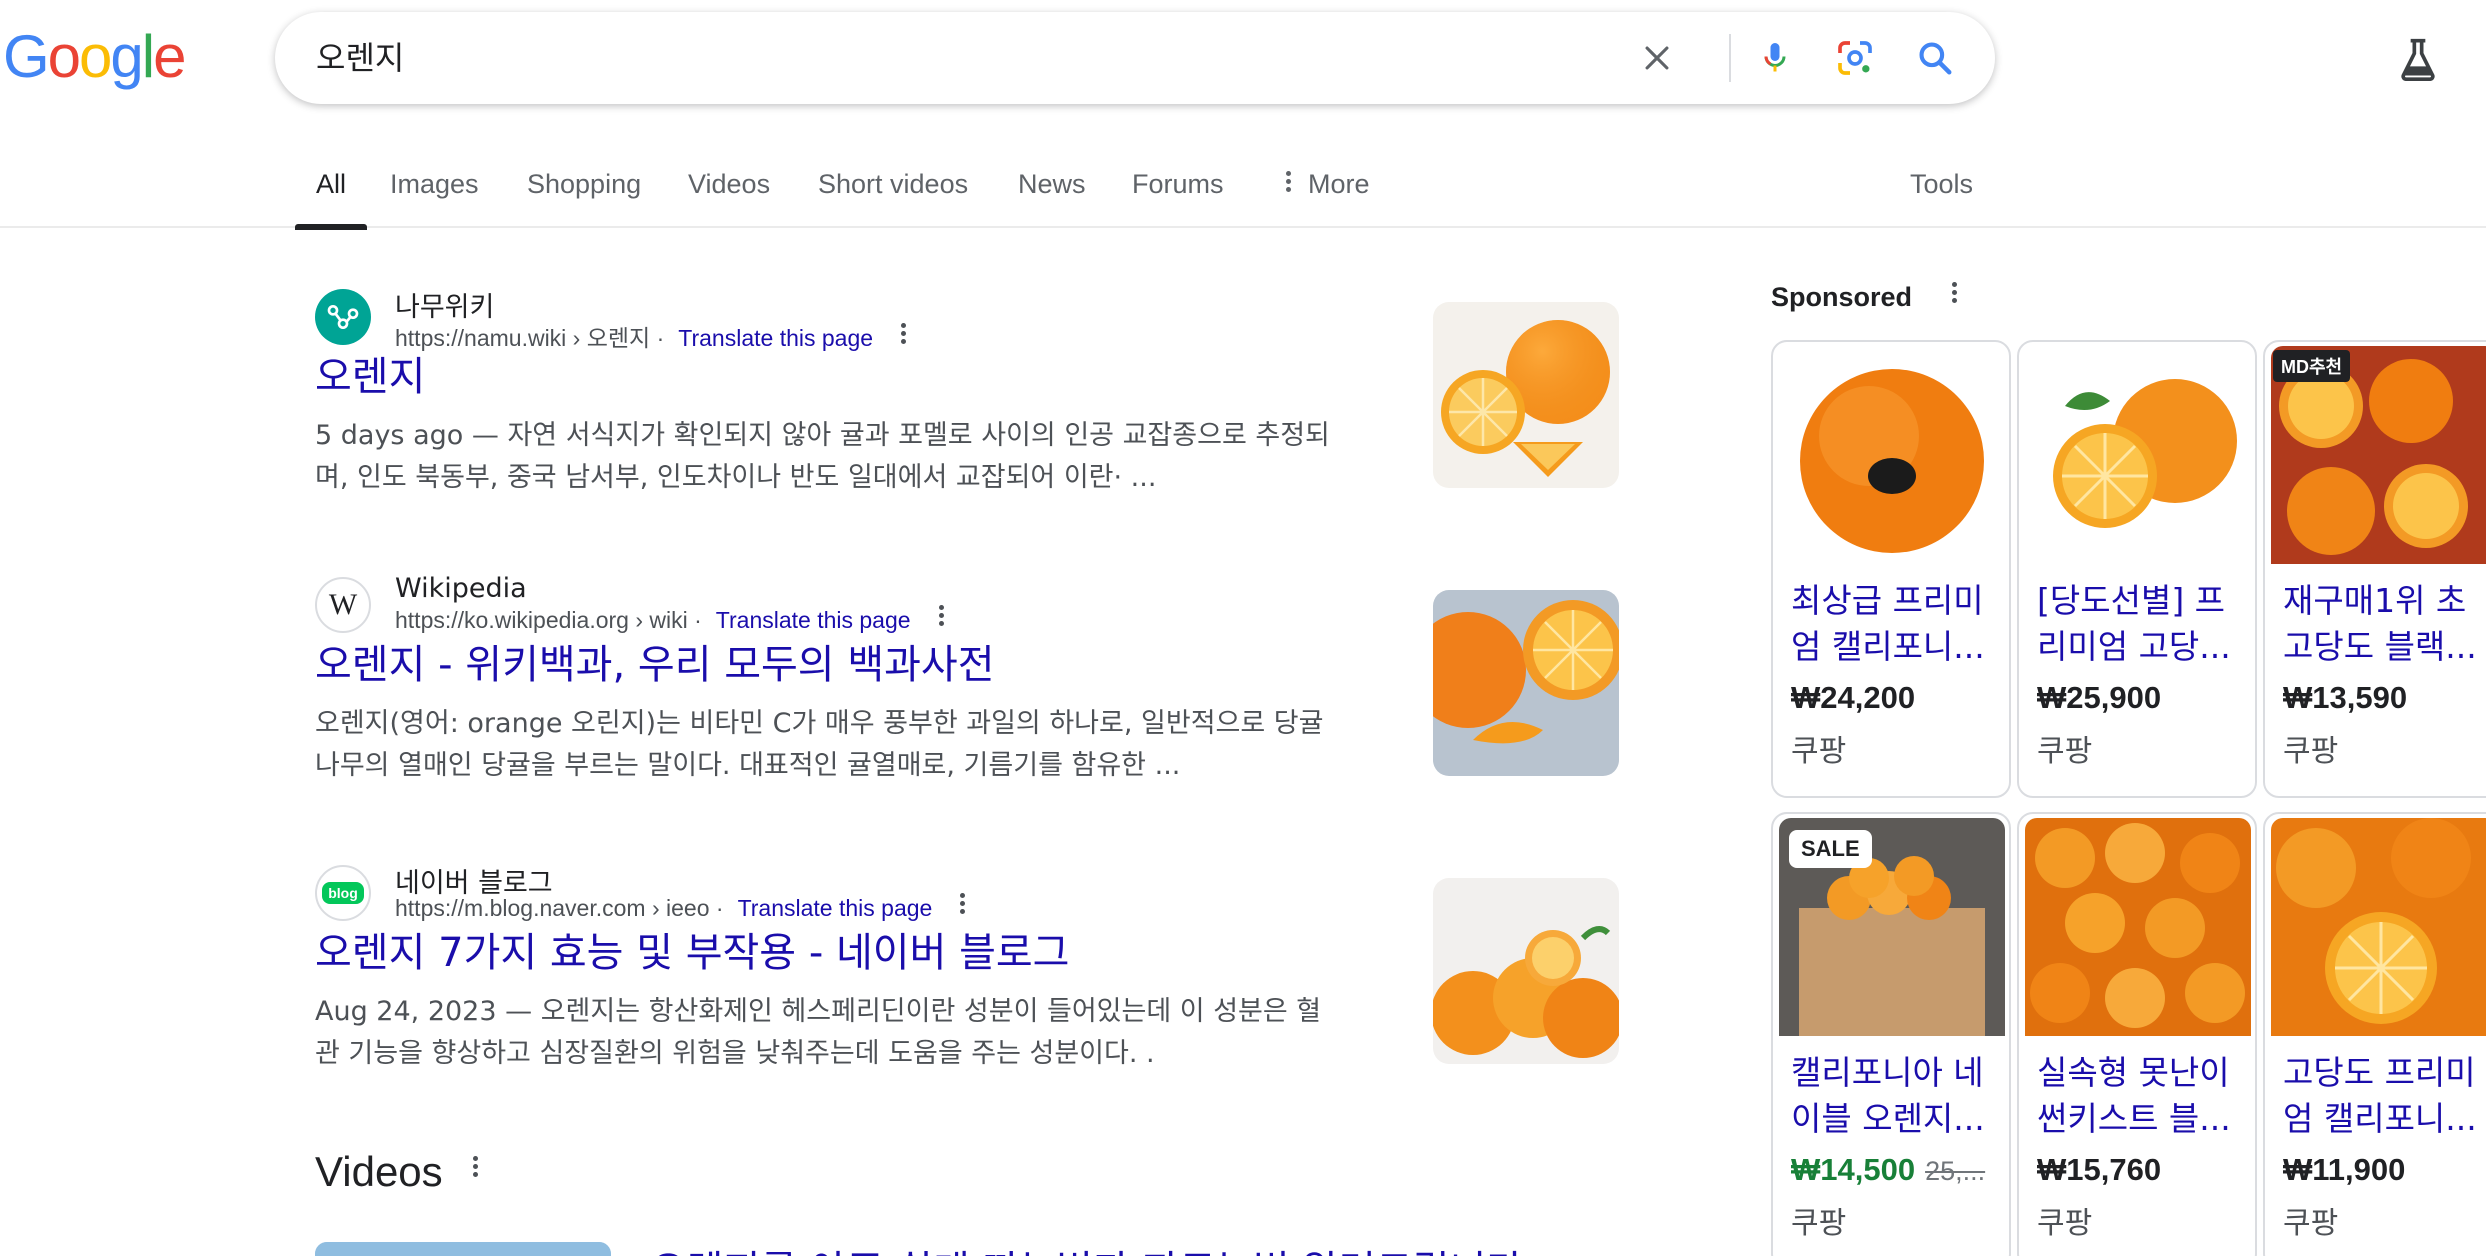 This screenshot has width=2486, height=1256. I want to click on videos-heading-text: Videos, so click(379, 1171).